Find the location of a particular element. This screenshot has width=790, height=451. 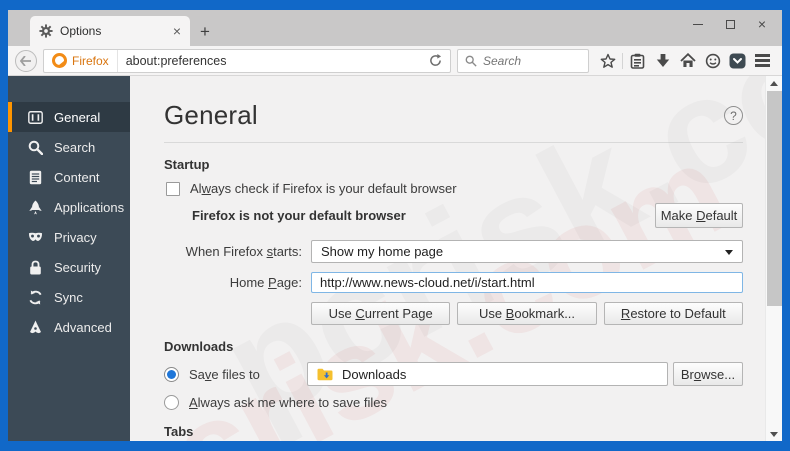

rocket-icon is located at coordinates (35, 207).